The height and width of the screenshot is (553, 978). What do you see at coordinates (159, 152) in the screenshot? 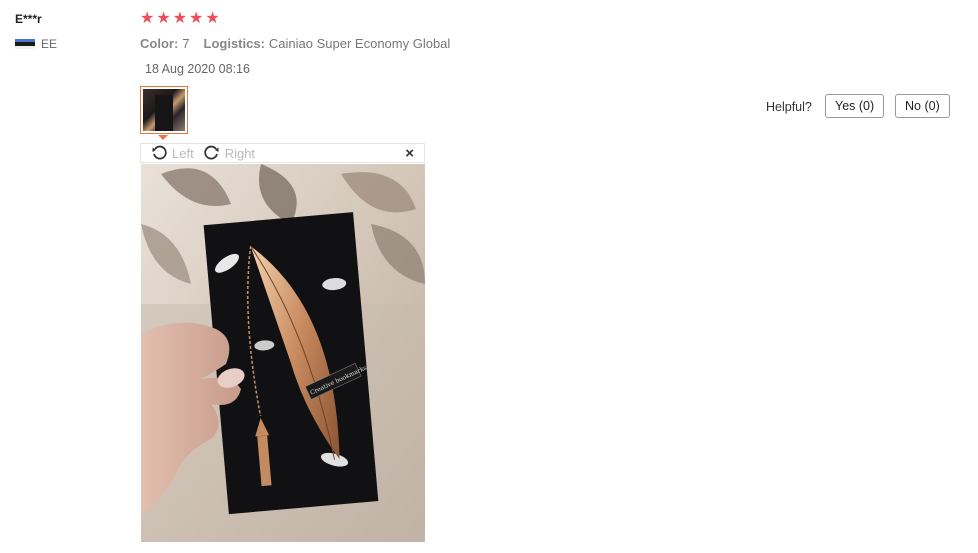
I see `rotate-left-icon` at bounding box center [159, 152].